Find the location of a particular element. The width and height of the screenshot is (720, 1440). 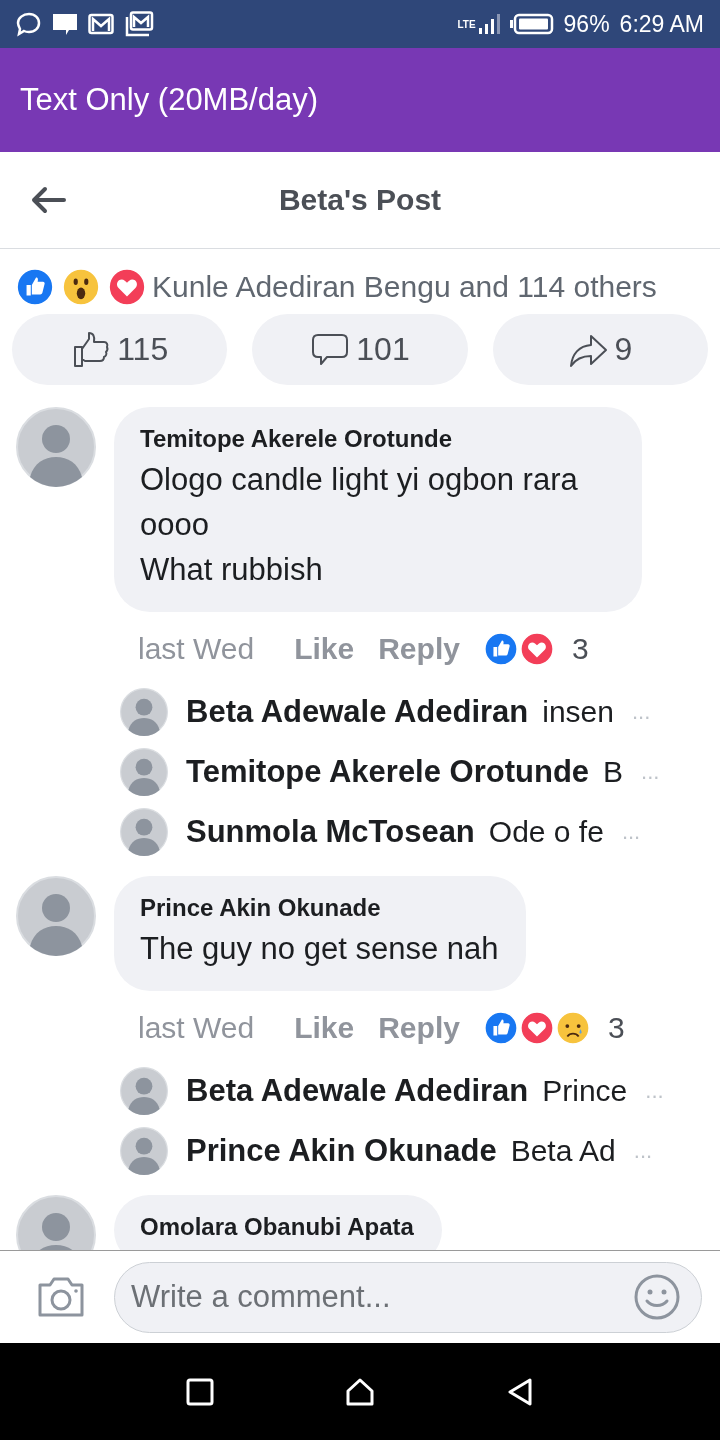

battery-icon is located at coordinates (531, 24).